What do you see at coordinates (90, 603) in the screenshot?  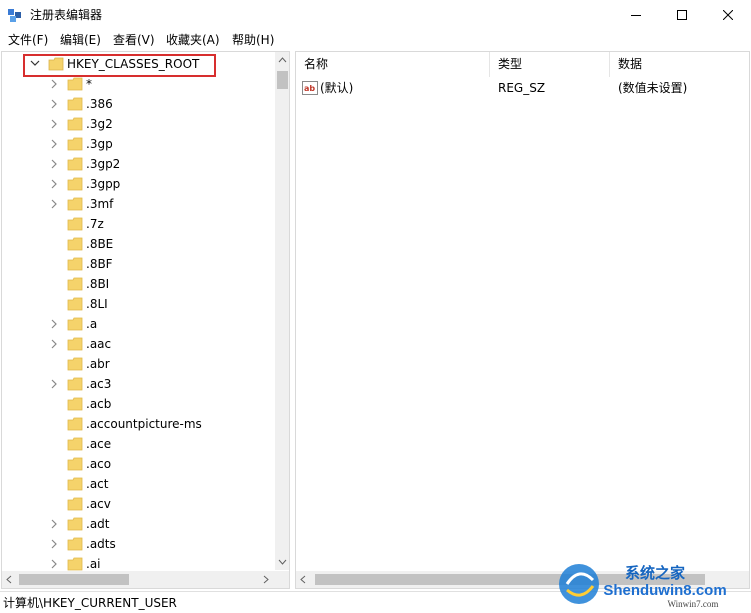 I see `status-path: 计算机\HKEY_CURRENT_USER` at bounding box center [90, 603].